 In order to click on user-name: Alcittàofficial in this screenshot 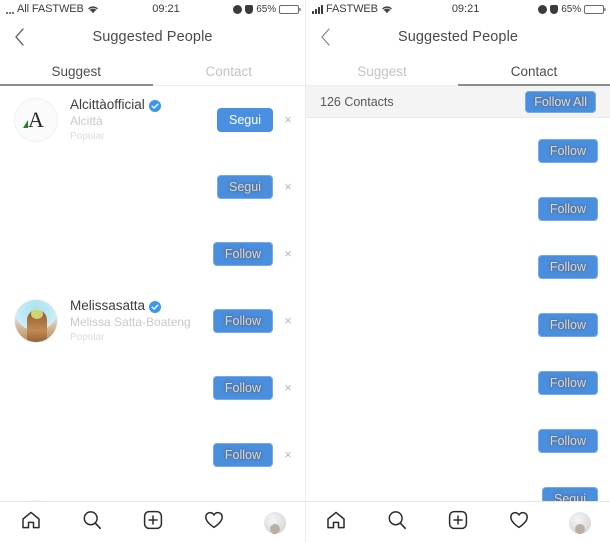, I will do `click(107, 104)`.